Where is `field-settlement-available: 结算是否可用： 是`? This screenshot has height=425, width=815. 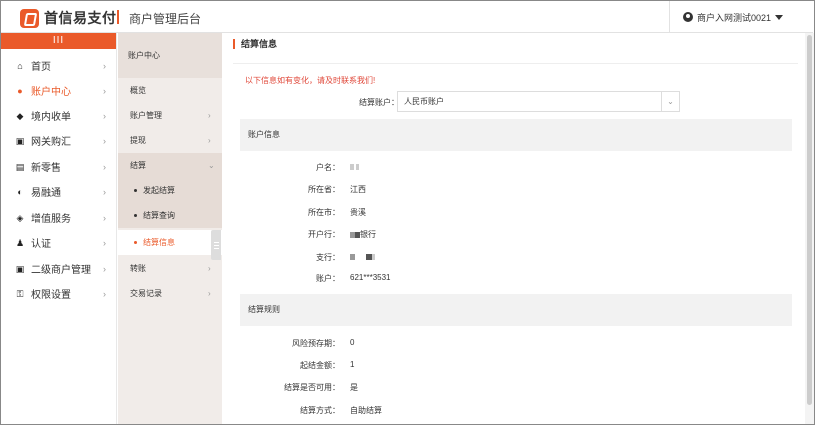 field-settlement-available: 结算是否可用： 是 is located at coordinates (445, 388).